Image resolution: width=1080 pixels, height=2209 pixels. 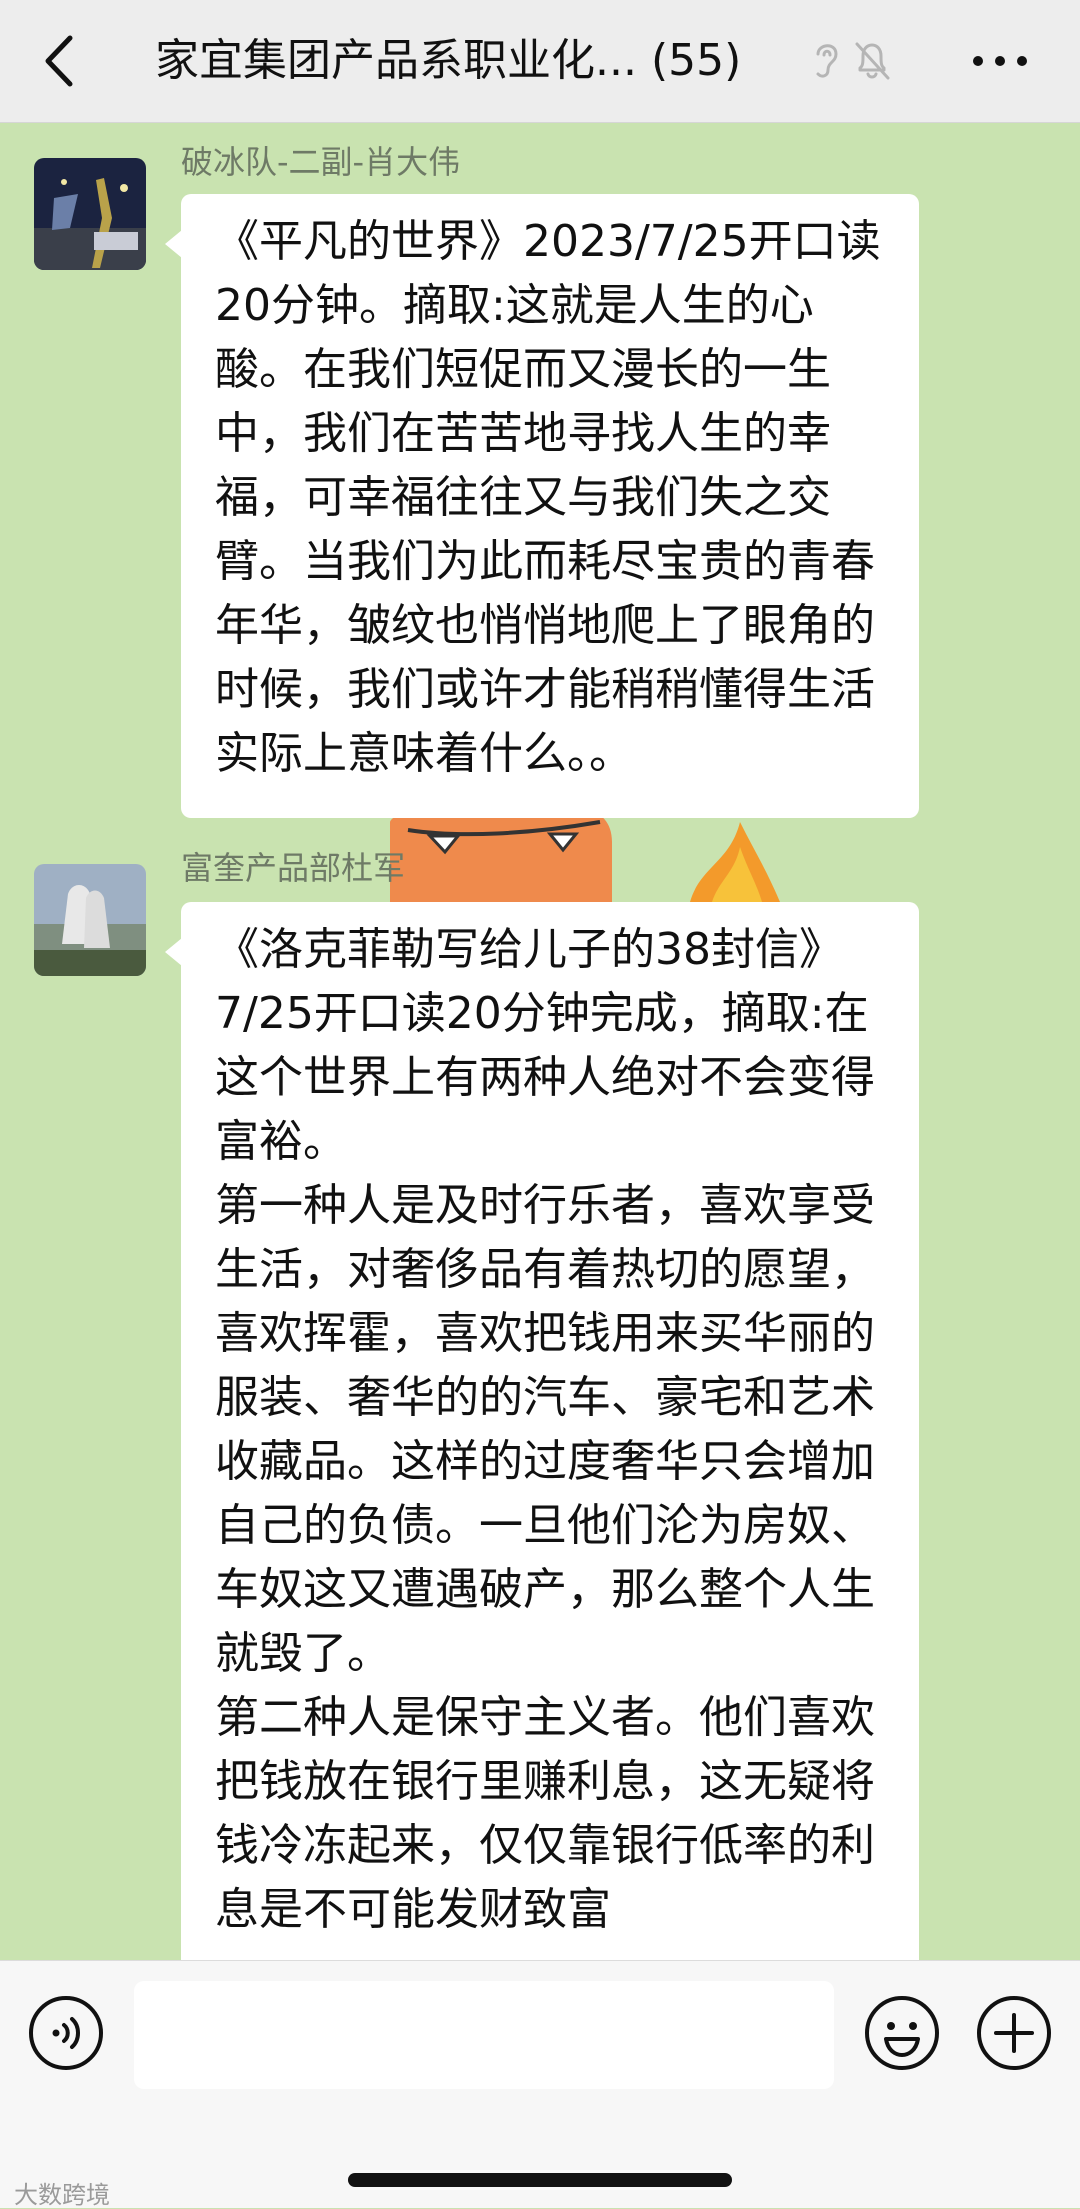 What do you see at coordinates (484, 2035) in the screenshot?
I see `message-input` at bounding box center [484, 2035].